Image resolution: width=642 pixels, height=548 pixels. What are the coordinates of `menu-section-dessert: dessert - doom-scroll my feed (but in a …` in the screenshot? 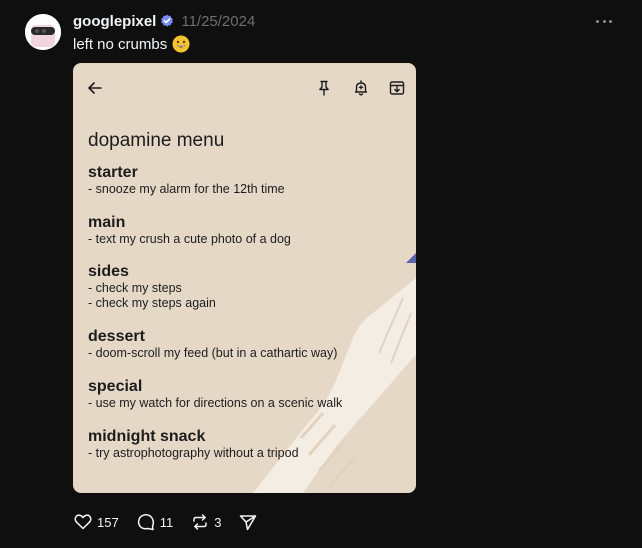 It's located at (212, 344).